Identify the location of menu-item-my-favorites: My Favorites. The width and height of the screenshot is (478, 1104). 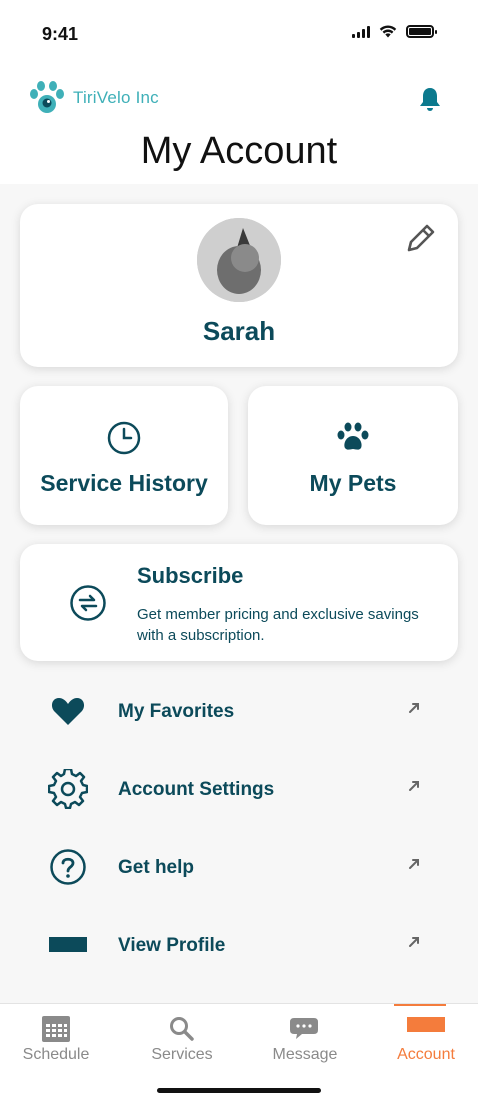
(239, 722).